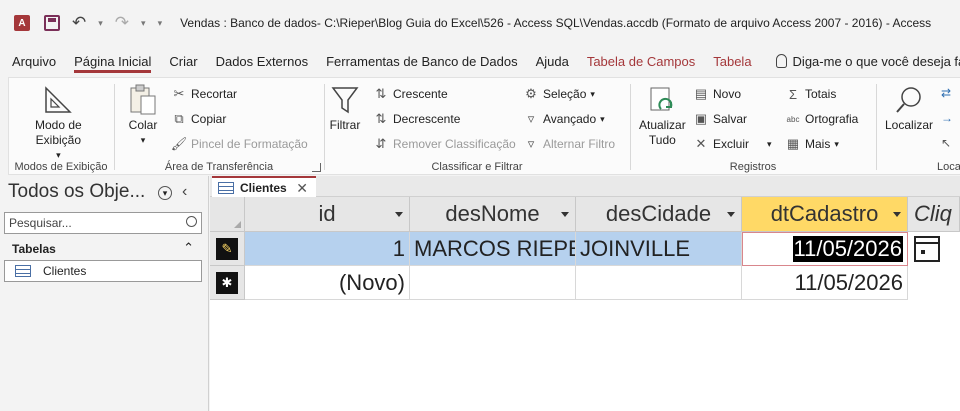  I want to click on nav-menu-chevron-icon: ▾, so click(165, 193).